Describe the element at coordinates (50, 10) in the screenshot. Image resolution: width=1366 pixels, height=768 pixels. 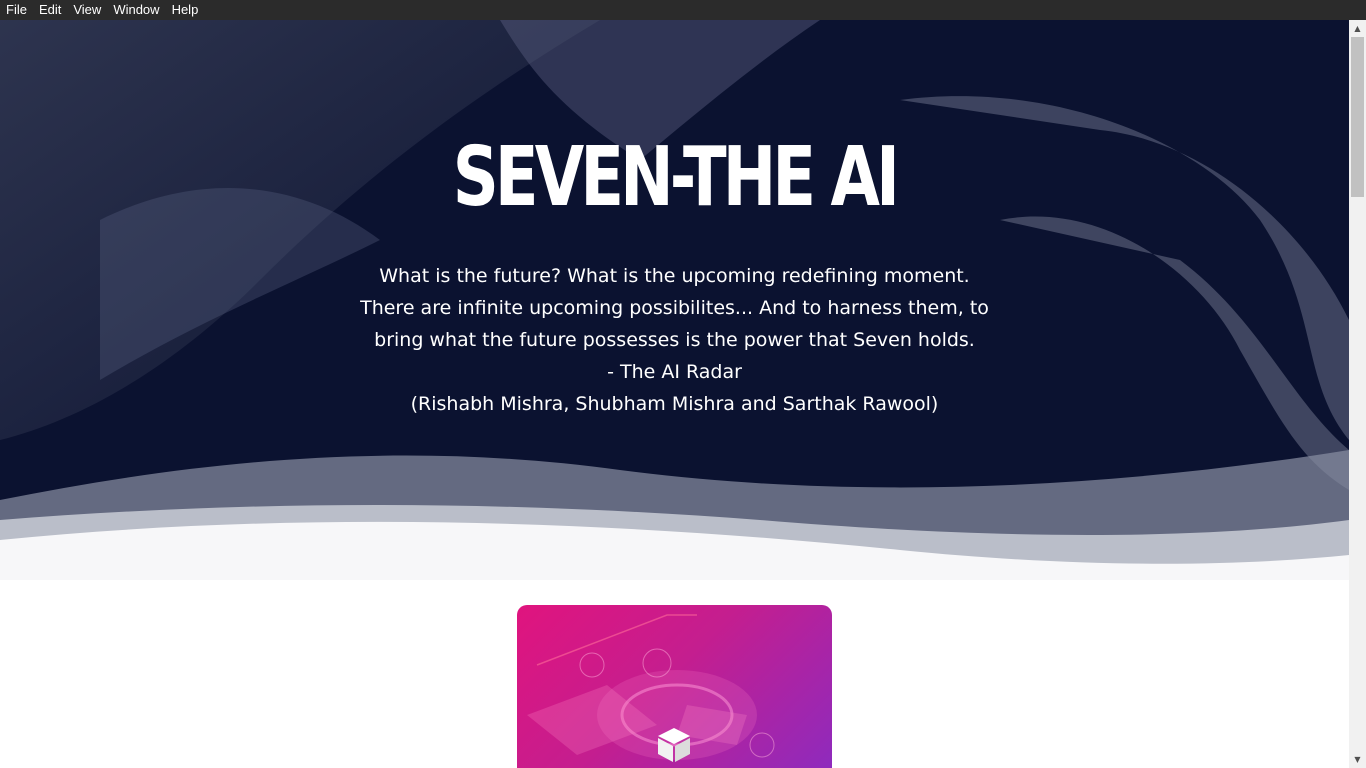
I see `menu-edit: Edit` at that location.